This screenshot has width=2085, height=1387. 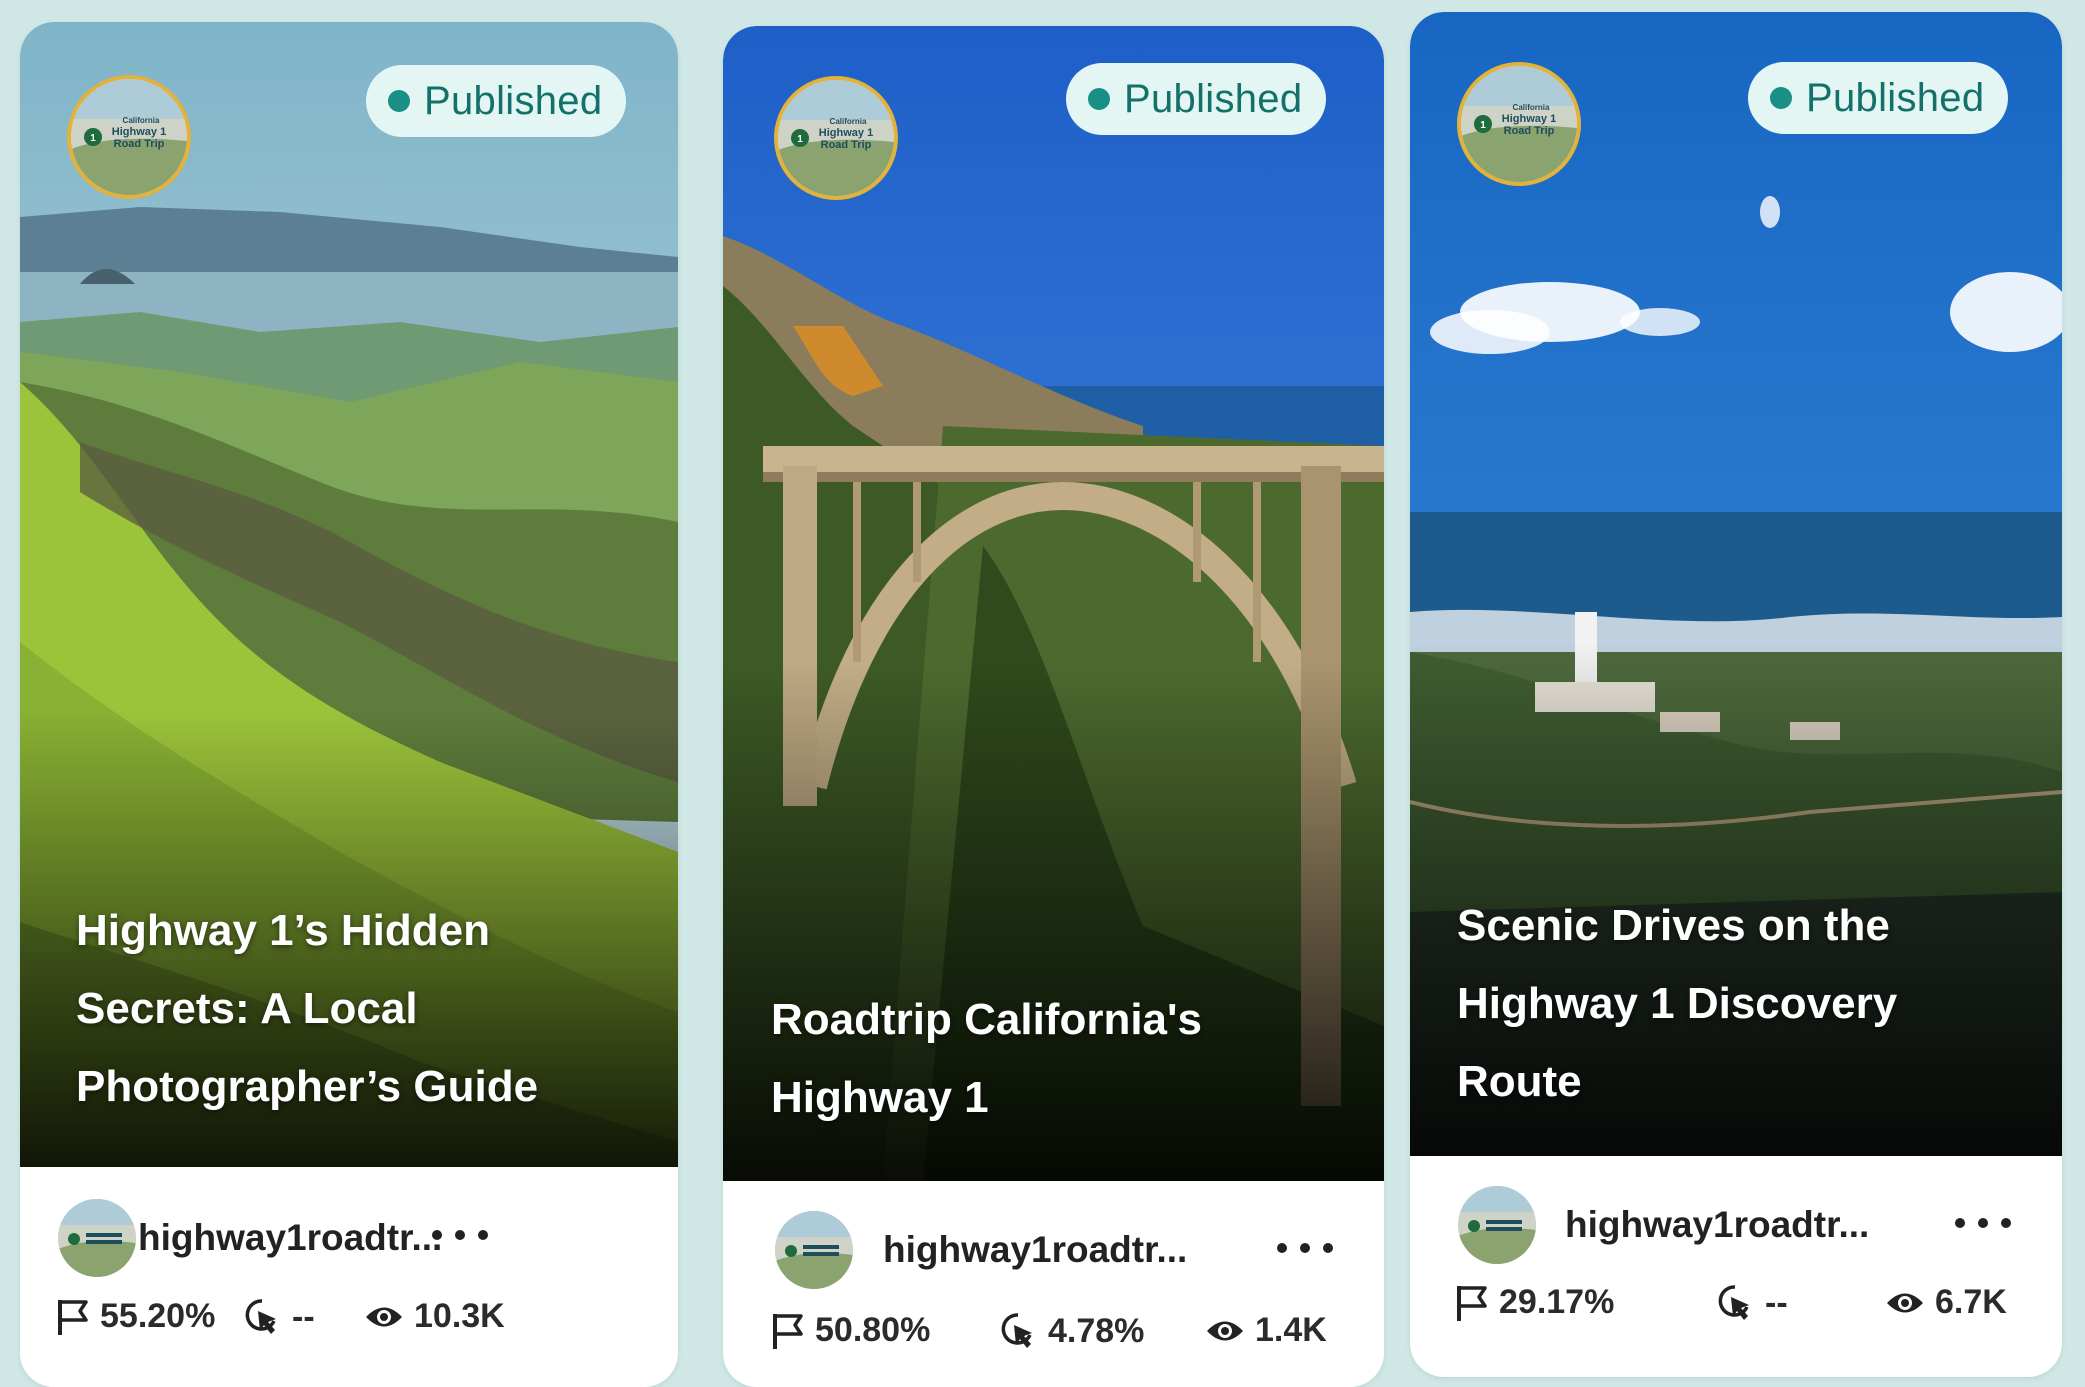 I want to click on click-rate-stat: 4.78%, so click(x=1071, y=1331).